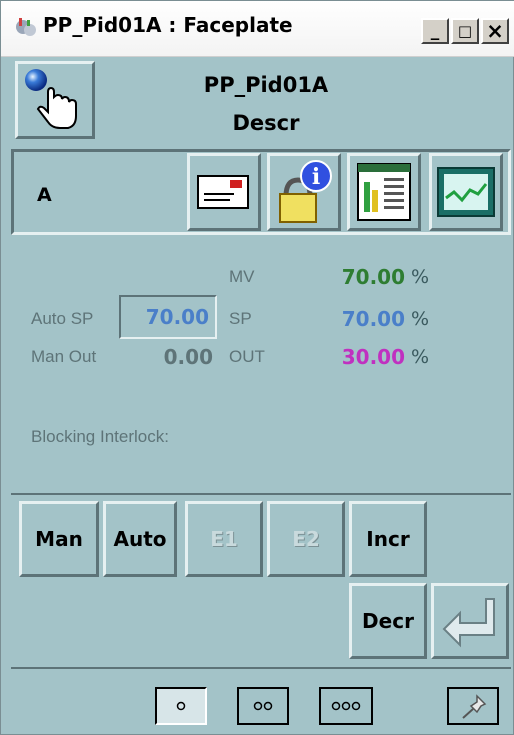  What do you see at coordinates (388, 539) in the screenshot?
I see `incr-button: Incr` at bounding box center [388, 539].